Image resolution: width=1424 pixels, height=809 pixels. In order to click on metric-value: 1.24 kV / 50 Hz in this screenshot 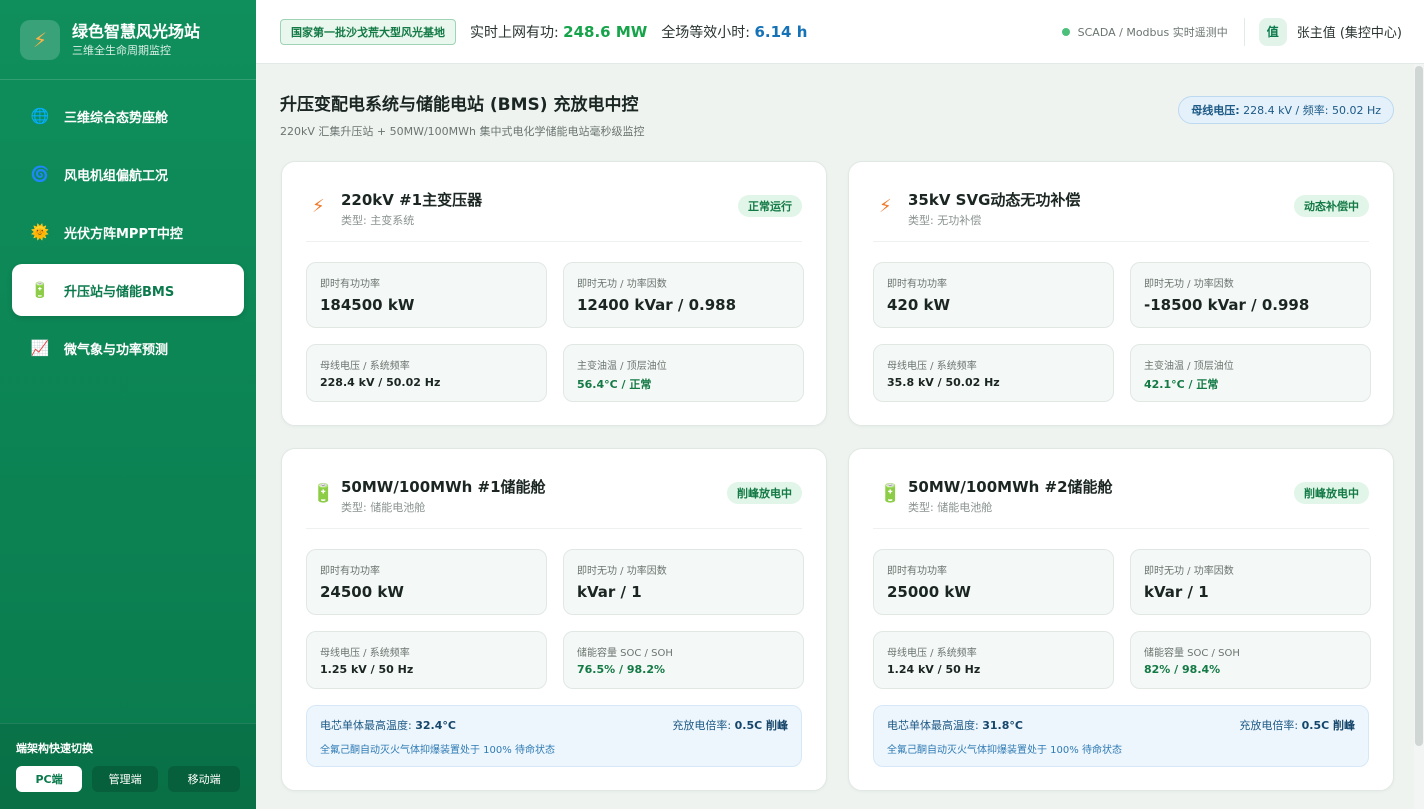, I will do `click(934, 669)`.